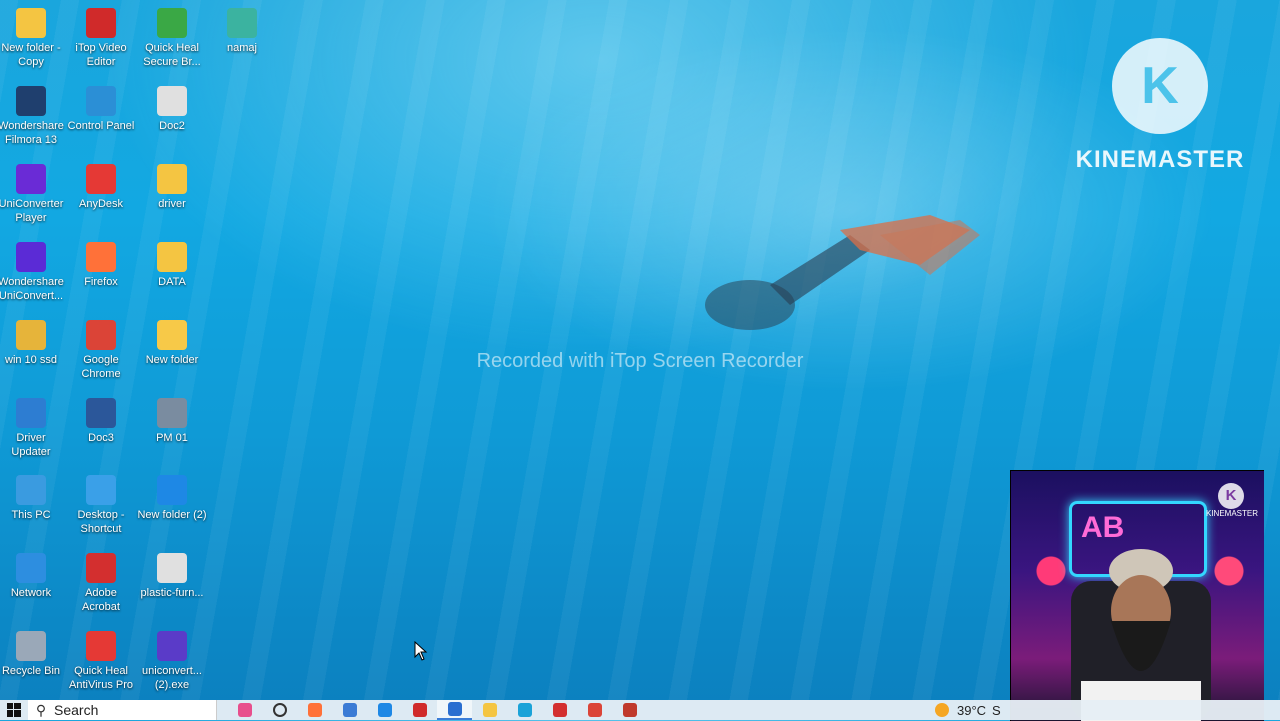 The image size is (1280, 721). I want to click on desktop-icon: New folder (2), so click(172, 496).